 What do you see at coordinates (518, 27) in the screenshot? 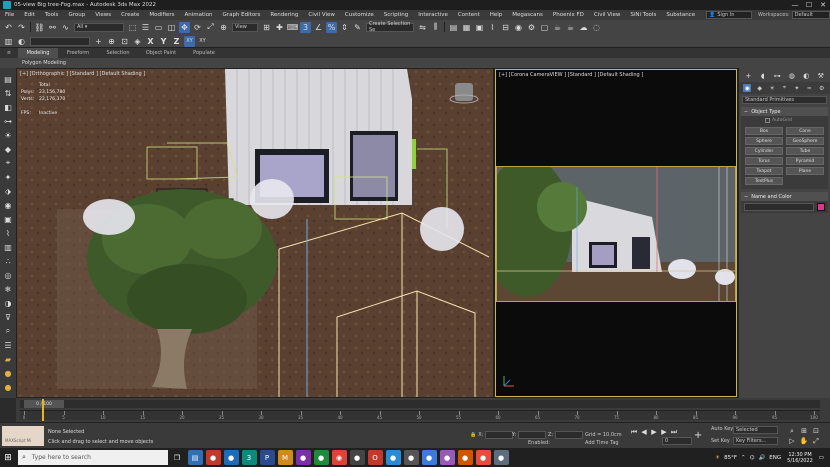
I see `material-editor-icon: ◉` at bounding box center [518, 27].